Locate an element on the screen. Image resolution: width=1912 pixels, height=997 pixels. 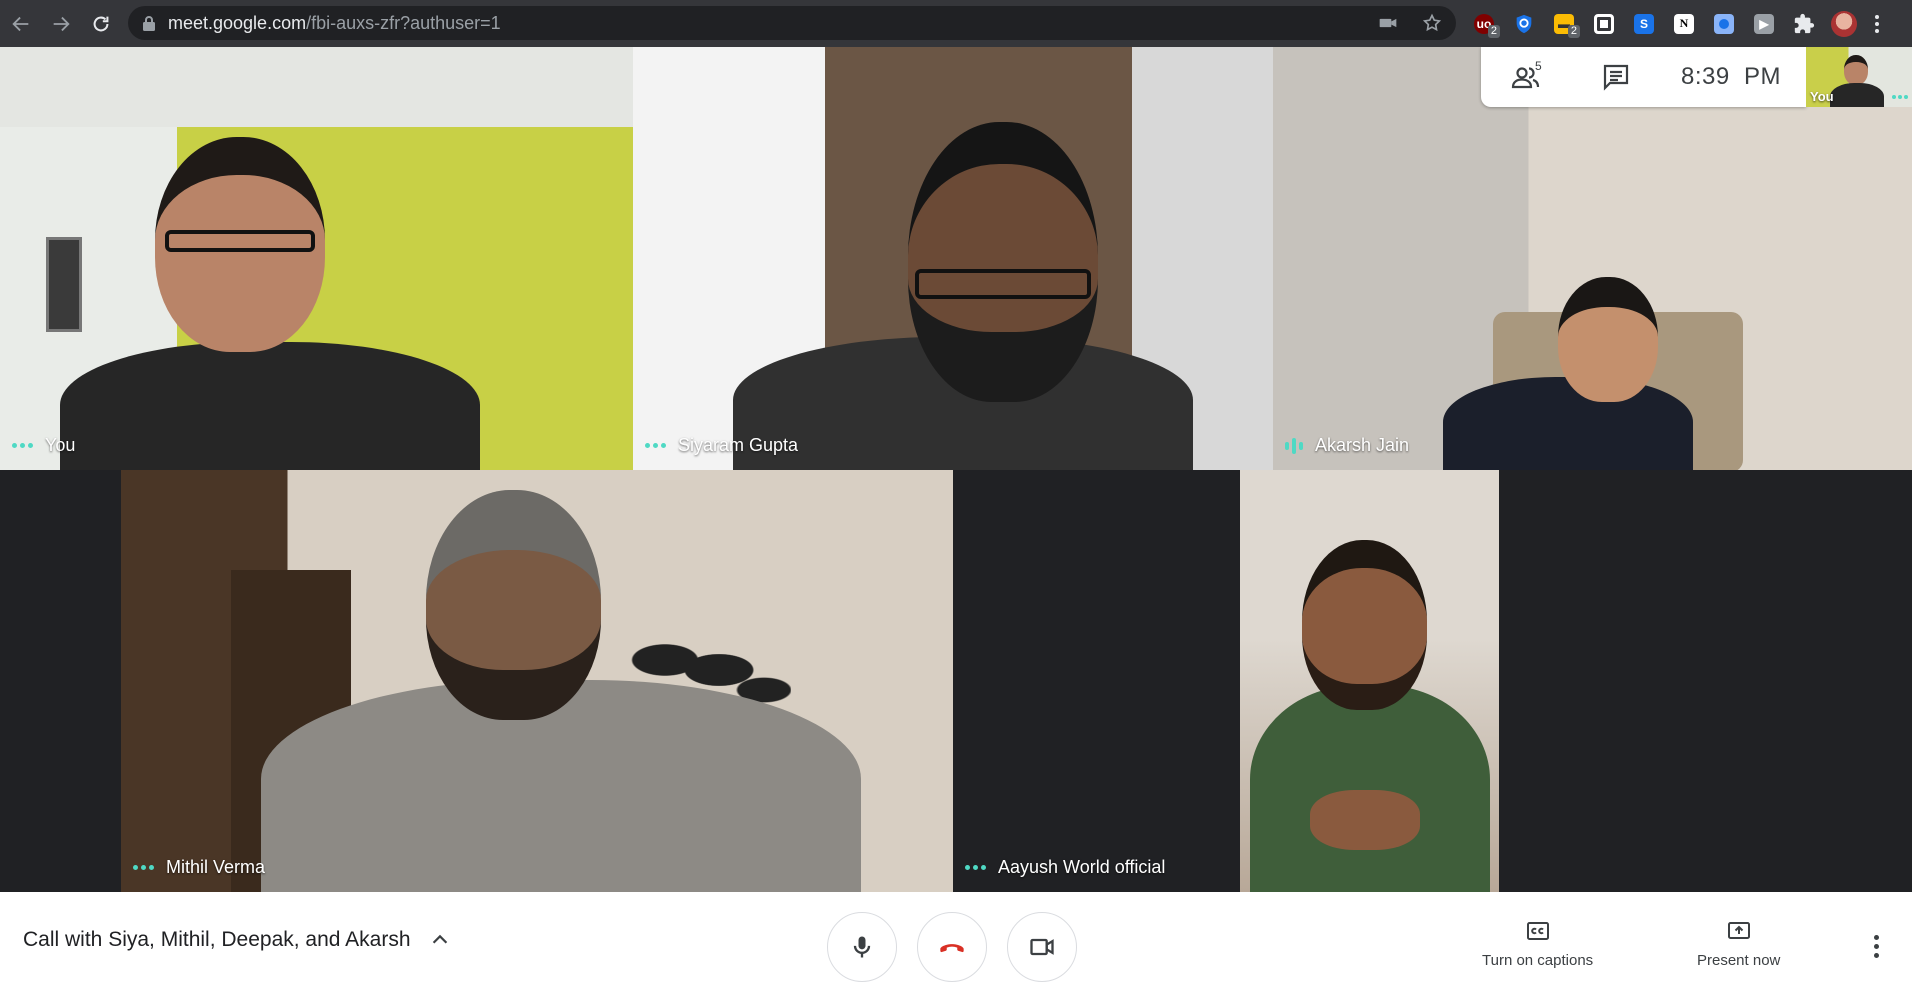
participant-tile-siyaram-gupta: Siyaram Gupta is located at coordinates (953, 258).